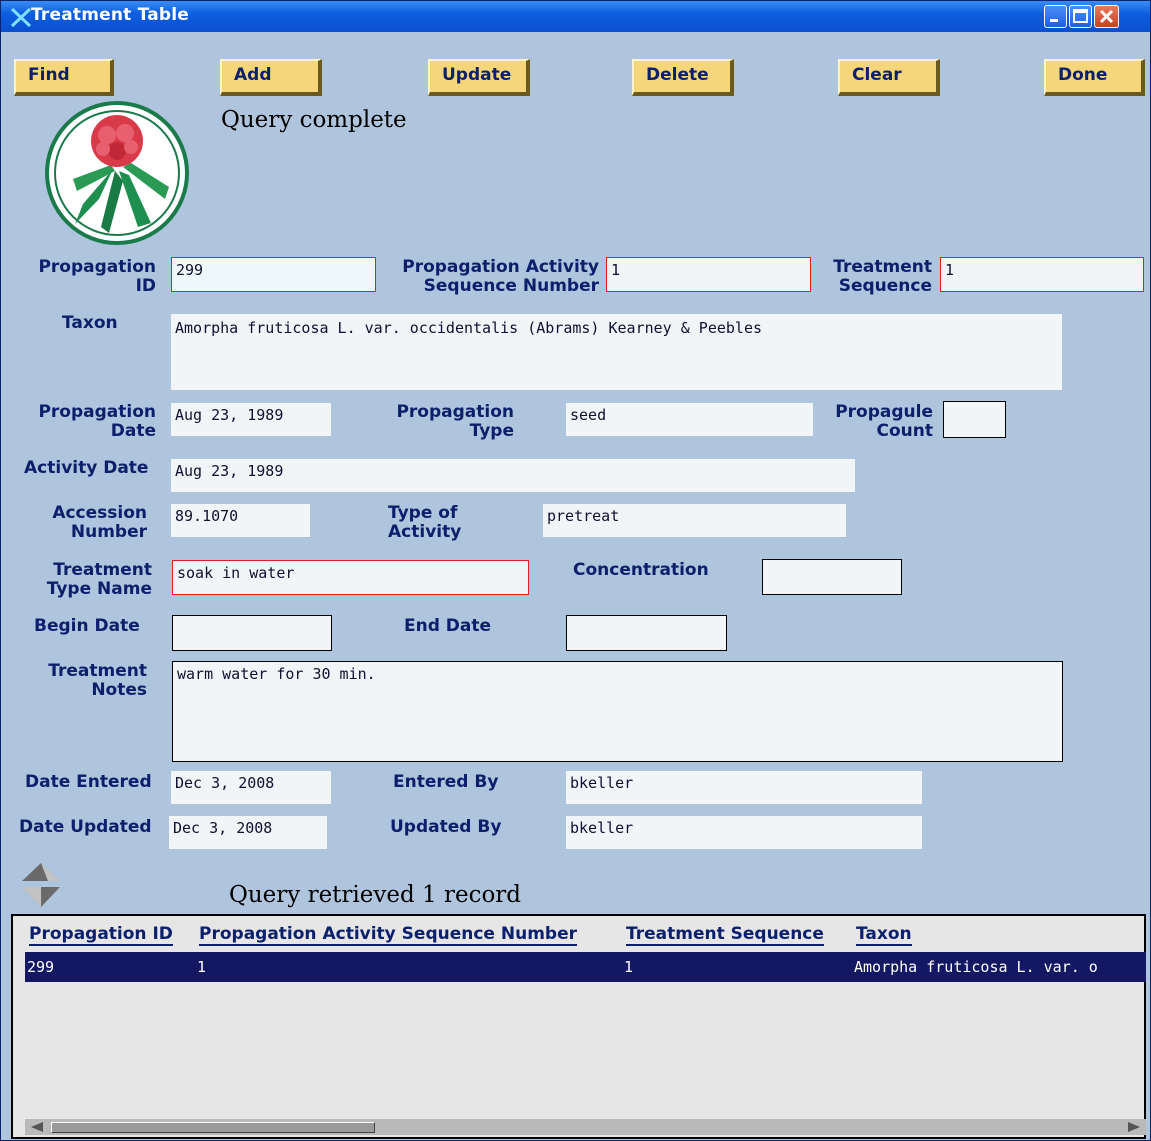 This screenshot has width=1151, height=1141. Describe the element at coordinates (88, 782) in the screenshot. I see `date-entered-label: Date Entered` at that location.